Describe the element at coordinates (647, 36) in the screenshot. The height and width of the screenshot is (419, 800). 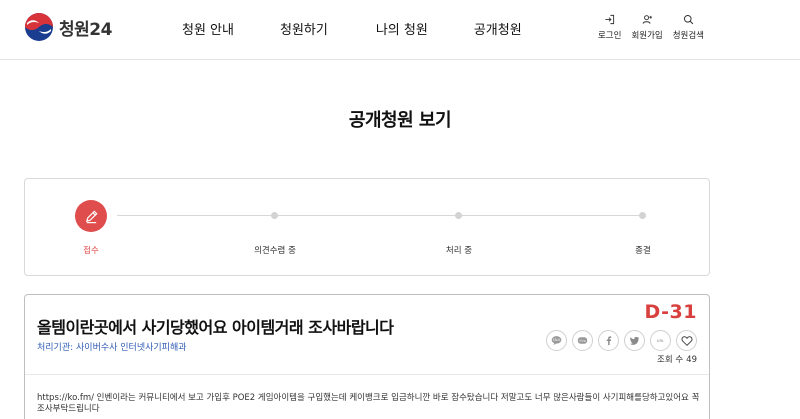
I see `signup-label: 회원가입` at that location.